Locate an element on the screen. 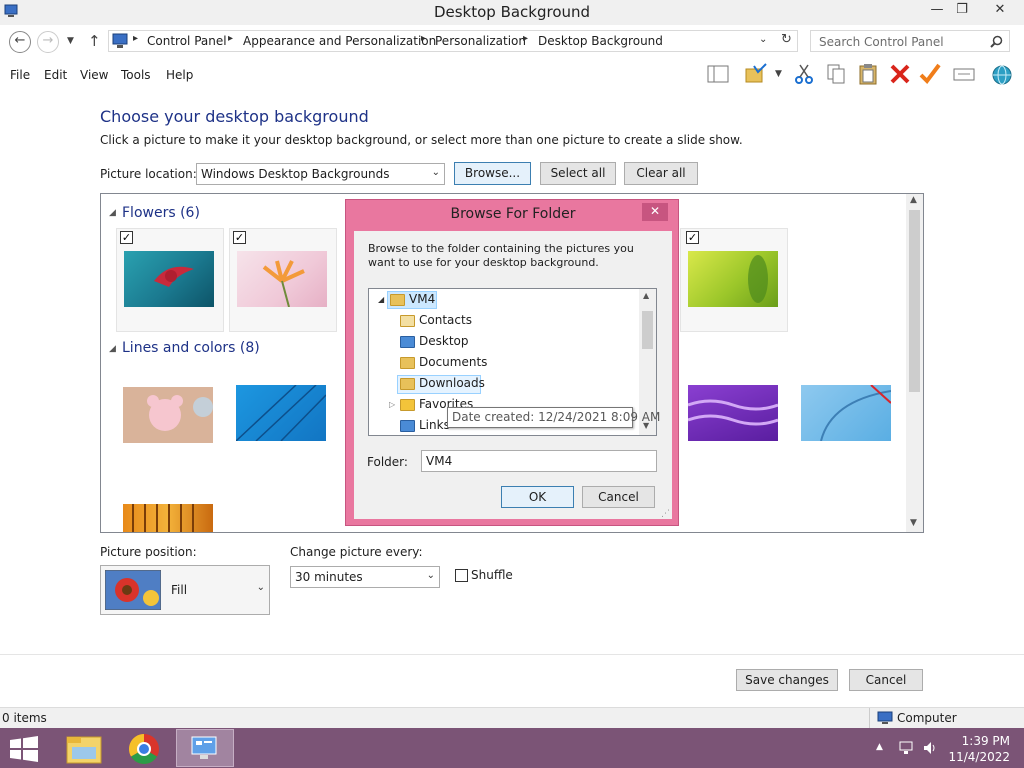  menu-file: File is located at coordinates (20, 75).